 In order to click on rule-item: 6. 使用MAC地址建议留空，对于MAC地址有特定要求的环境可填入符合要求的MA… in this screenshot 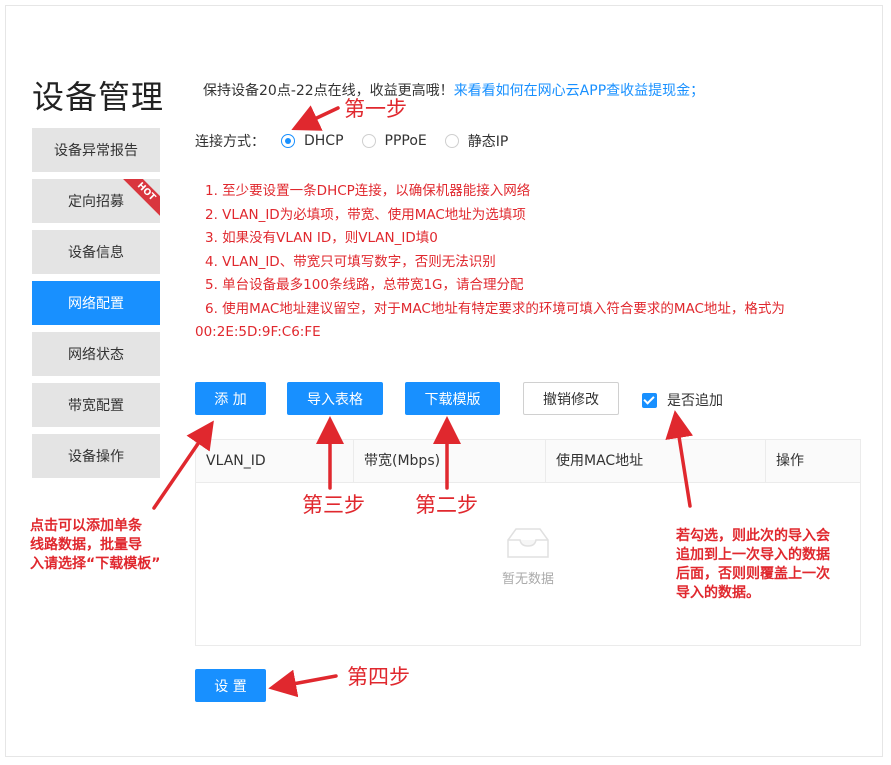, I will do `click(495, 308)`.